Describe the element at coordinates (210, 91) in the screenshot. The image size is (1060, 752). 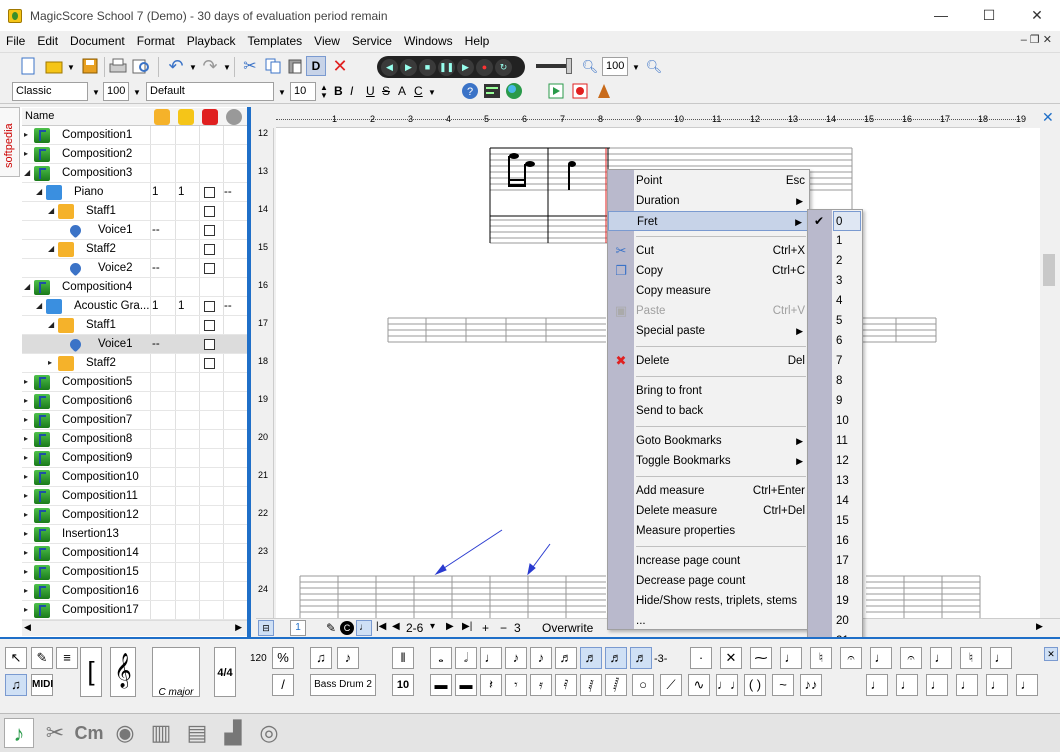
I see `font-combo: Default` at that location.